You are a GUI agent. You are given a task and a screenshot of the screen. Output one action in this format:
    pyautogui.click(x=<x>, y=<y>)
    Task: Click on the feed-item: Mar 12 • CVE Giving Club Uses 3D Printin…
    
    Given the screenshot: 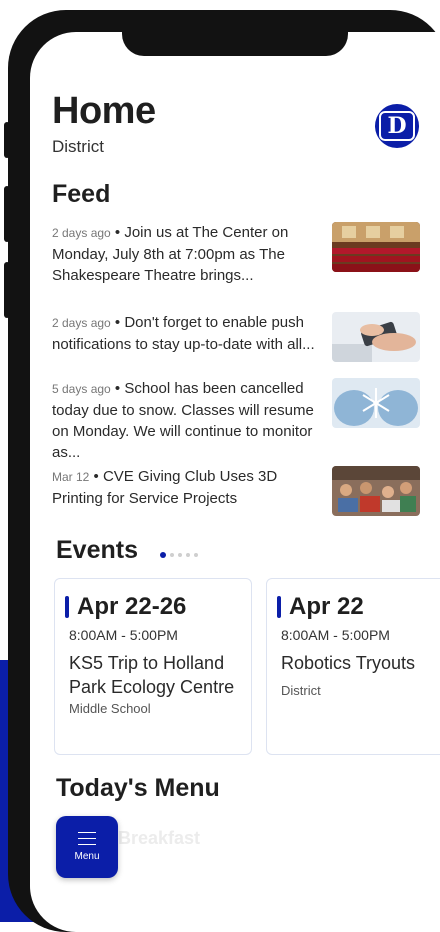 What is the action you would take?
    pyautogui.click(x=240, y=491)
    